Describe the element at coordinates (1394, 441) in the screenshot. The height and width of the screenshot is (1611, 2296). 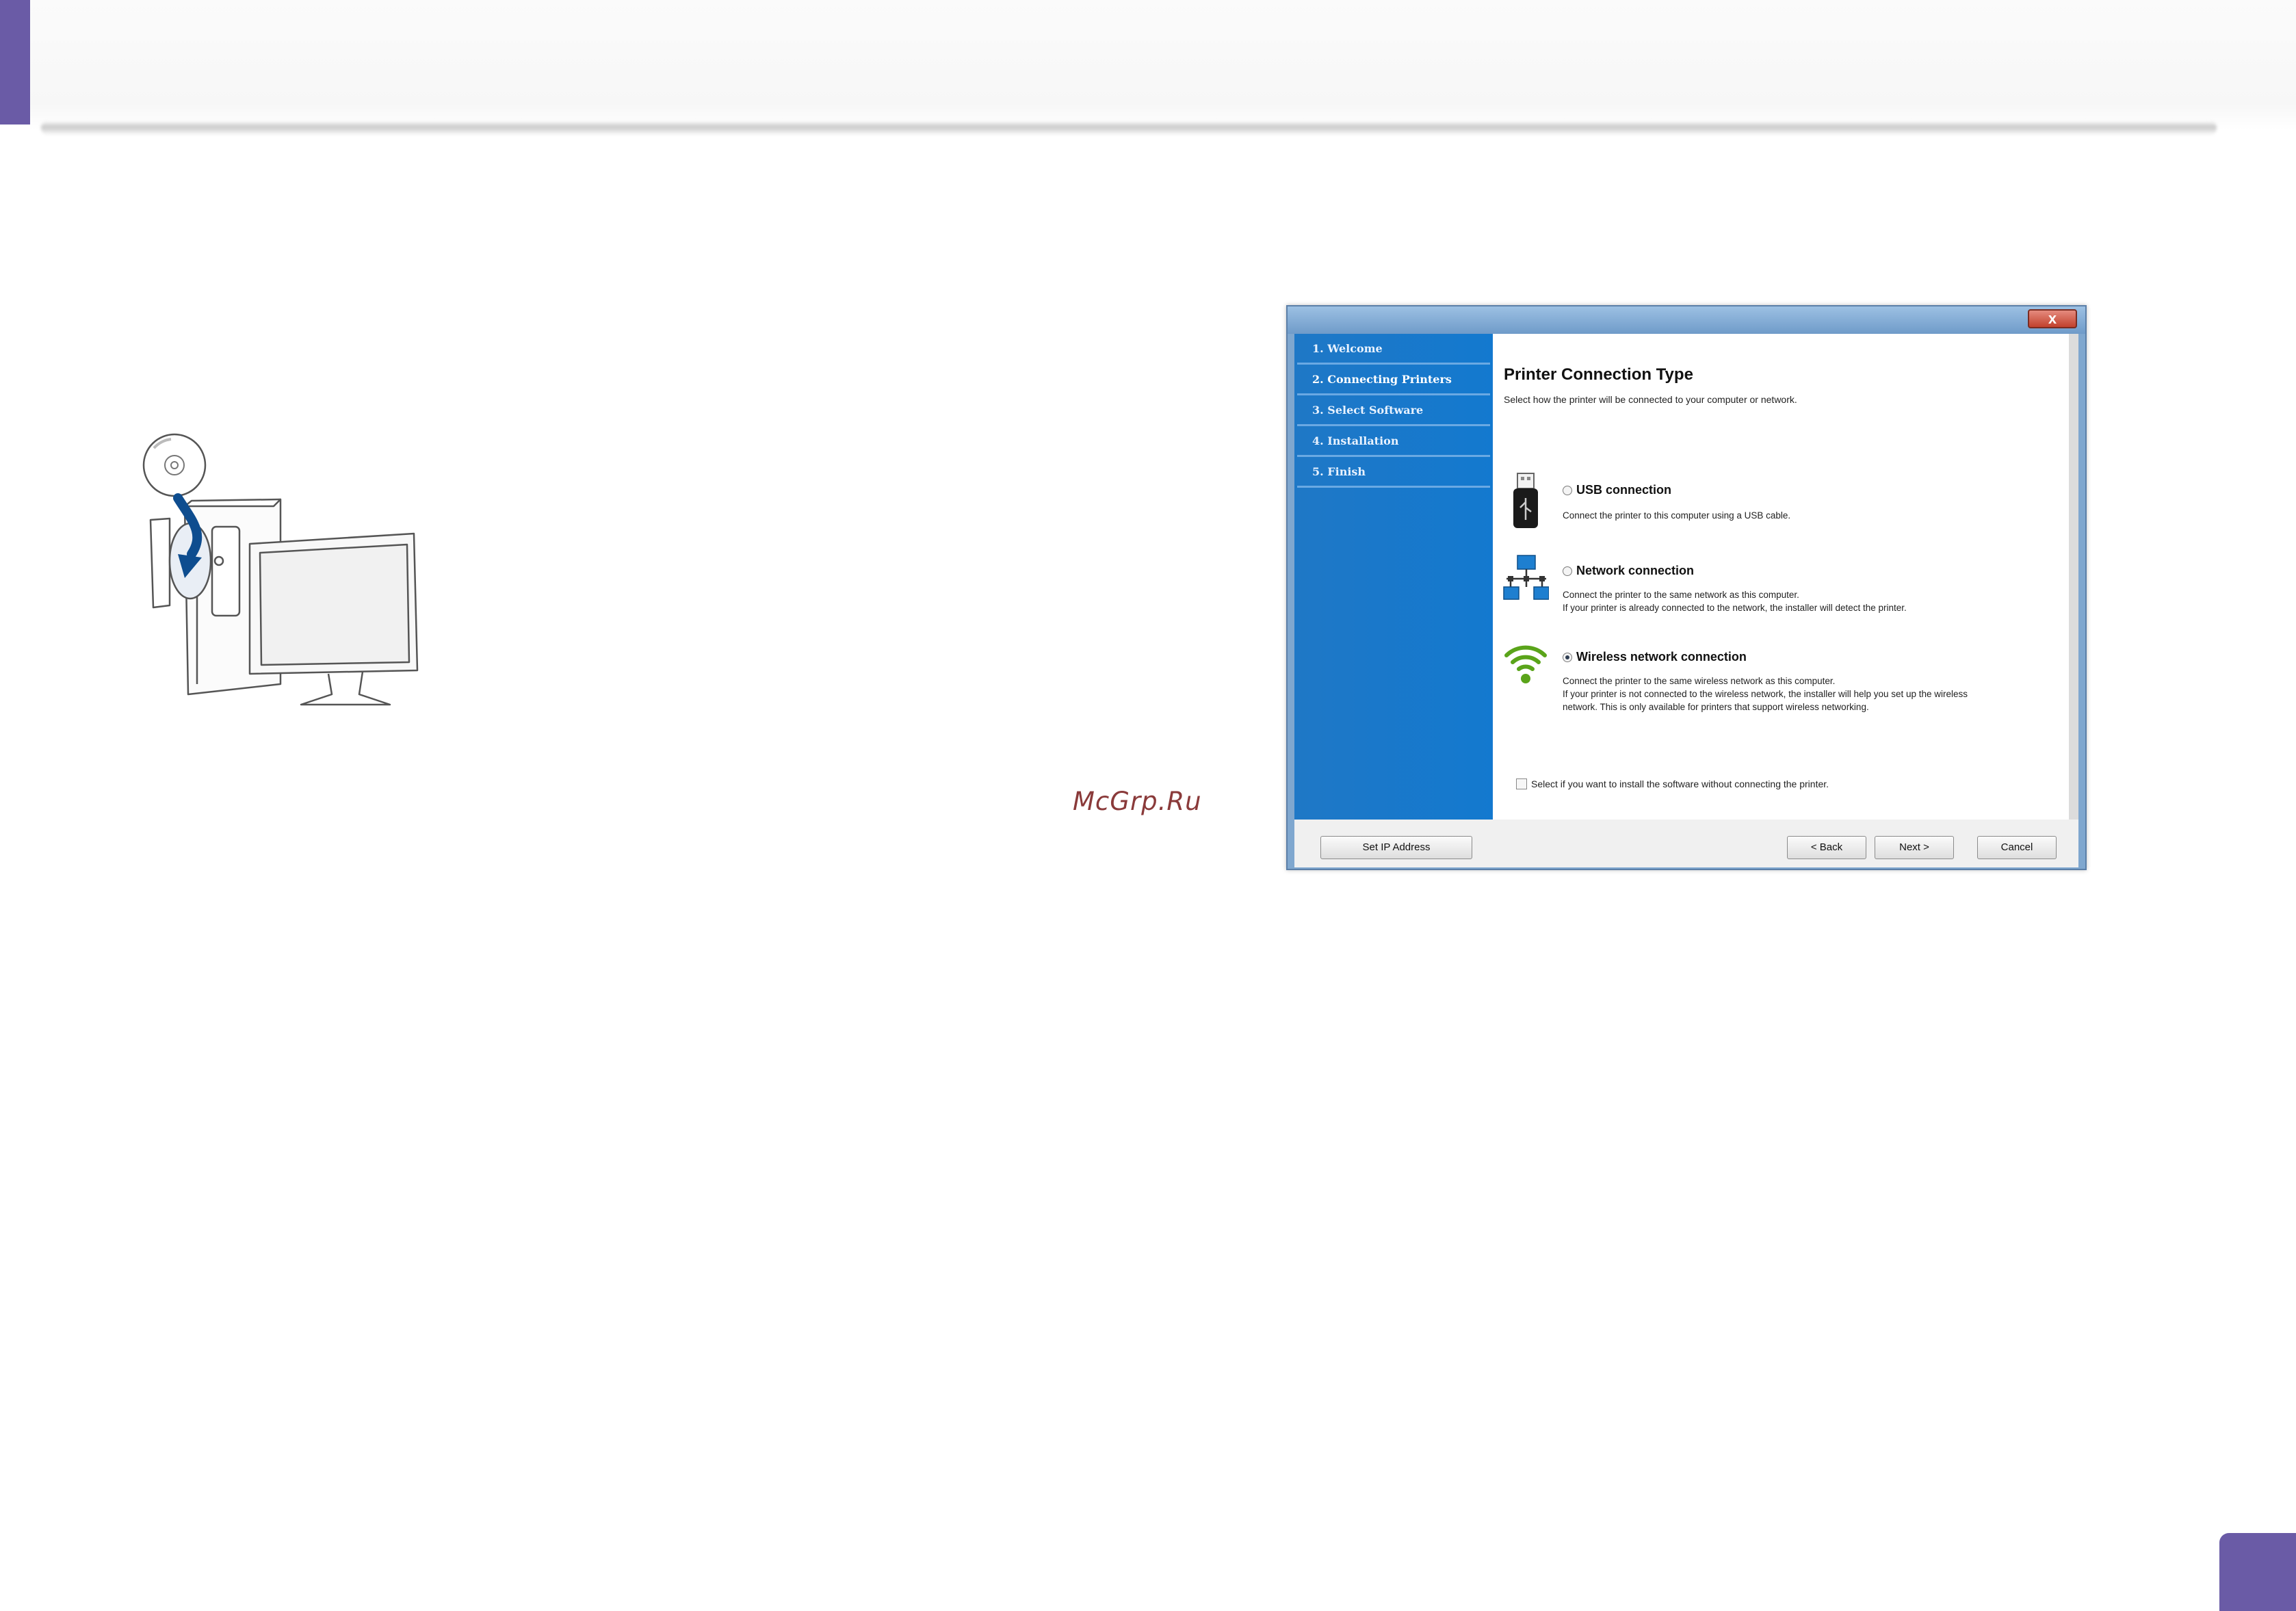
I see `step-installation: 4. Installation` at that location.